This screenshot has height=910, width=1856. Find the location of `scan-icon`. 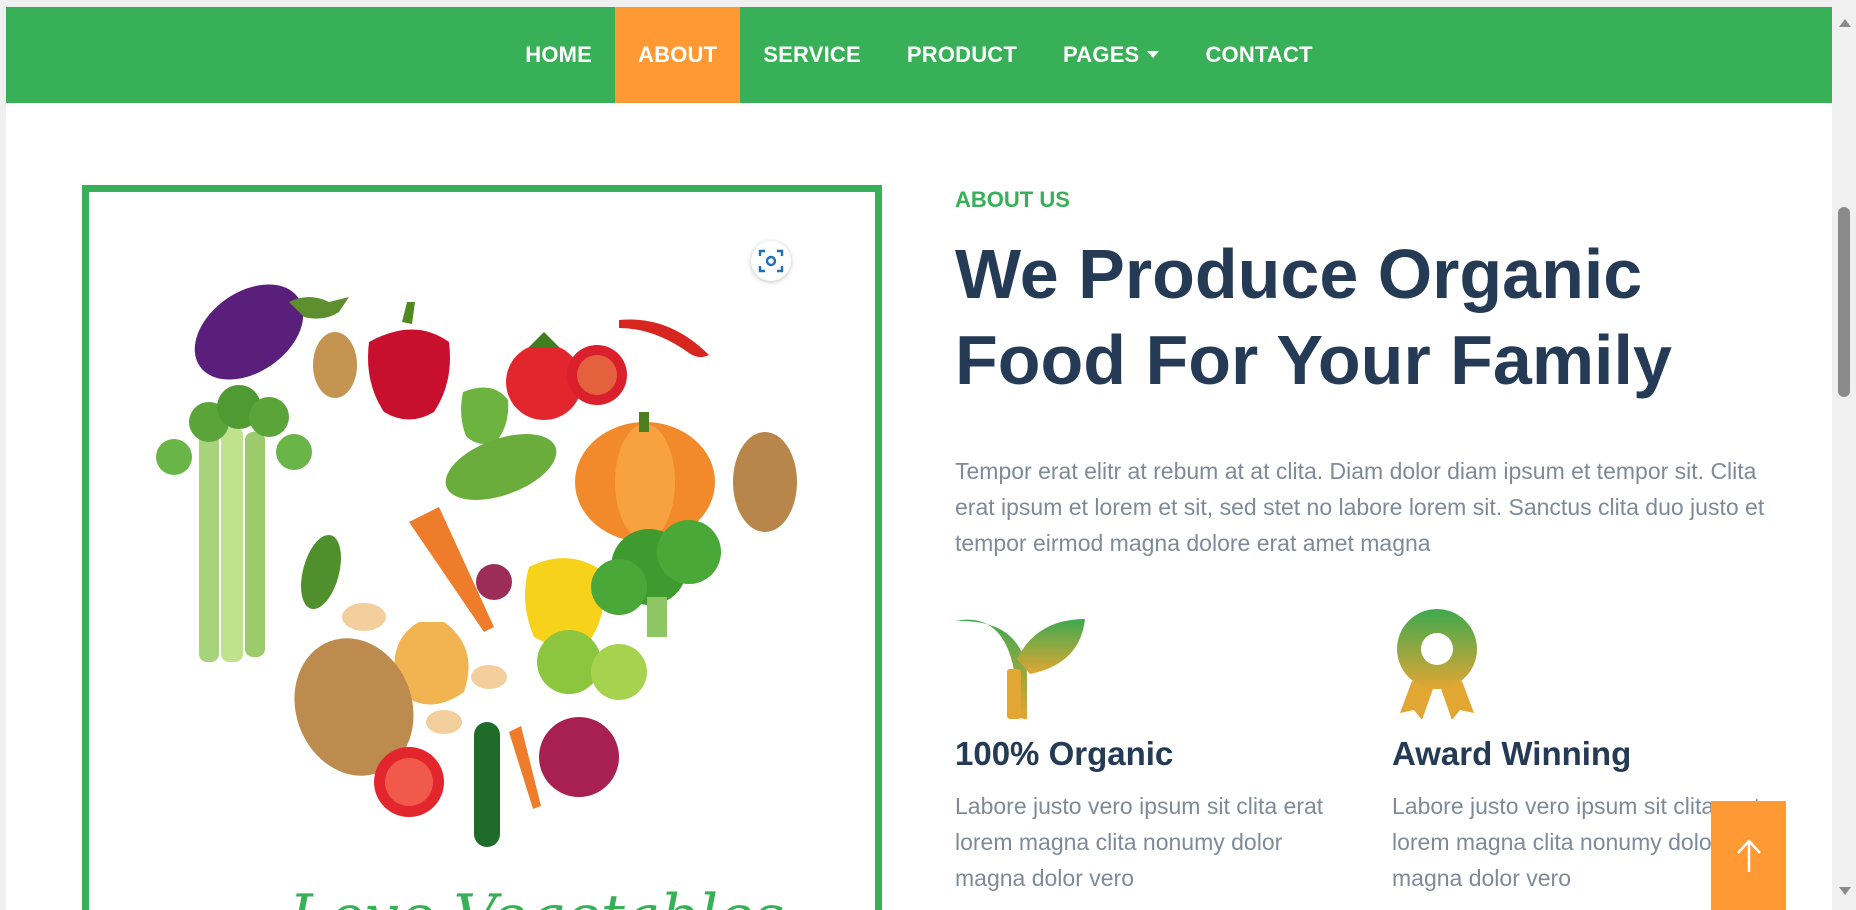

scan-icon is located at coordinates (771, 261).